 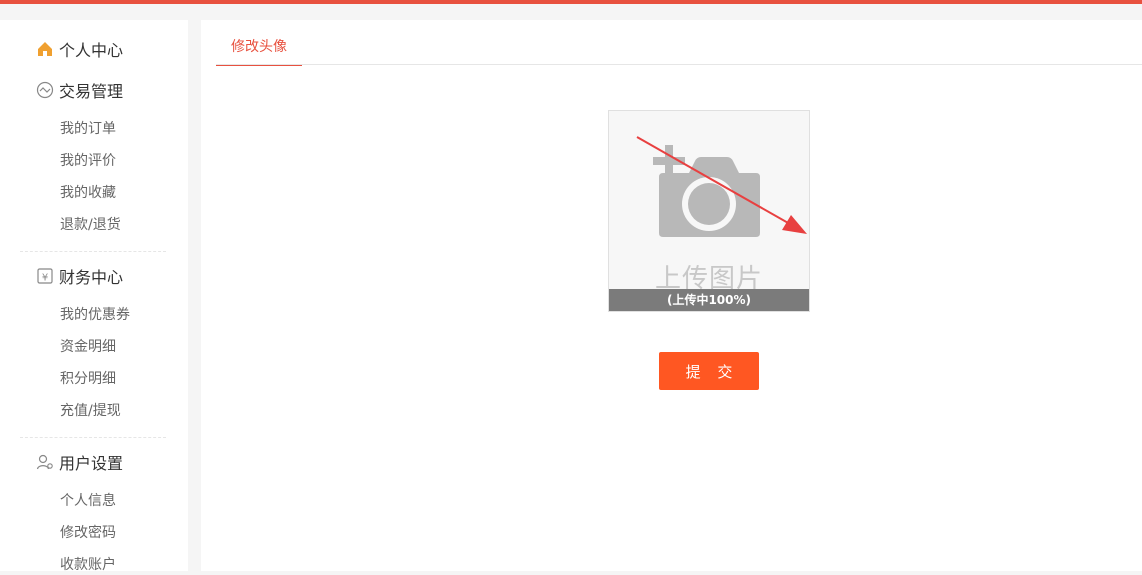 I want to click on sidebar-section-personal-center: 个人中心, so click(x=79, y=49).